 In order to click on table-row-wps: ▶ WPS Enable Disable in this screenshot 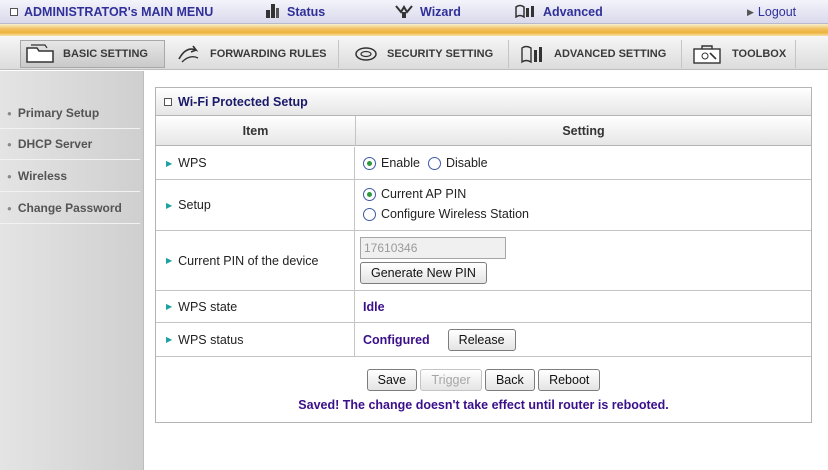, I will do `click(483, 163)`.